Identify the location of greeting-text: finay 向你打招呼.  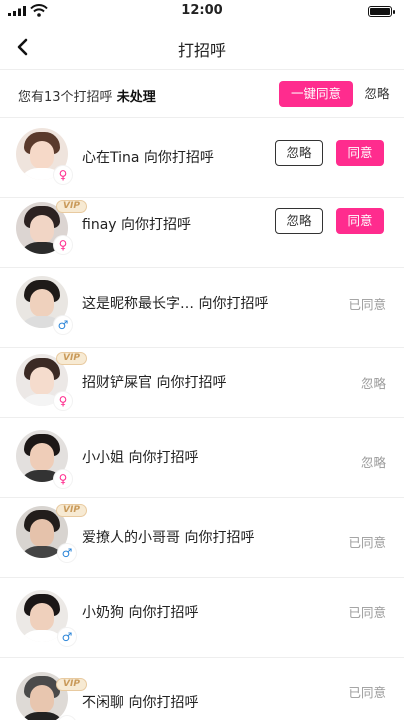
(136, 224).